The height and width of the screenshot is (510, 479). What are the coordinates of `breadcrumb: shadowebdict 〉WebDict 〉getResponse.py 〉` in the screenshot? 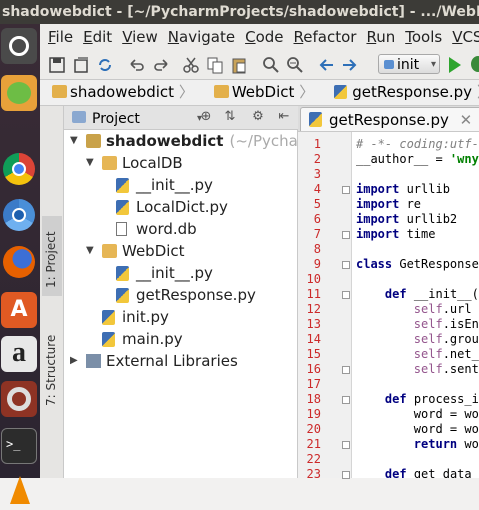 It's located at (259, 93).